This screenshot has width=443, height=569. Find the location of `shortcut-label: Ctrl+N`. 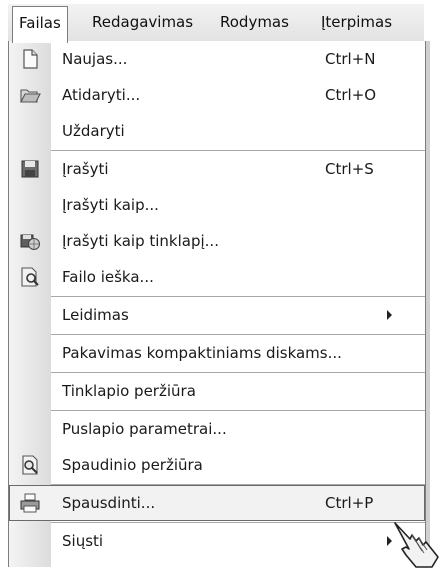

shortcut-label: Ctrl+N is located at coordinates (350, 59).